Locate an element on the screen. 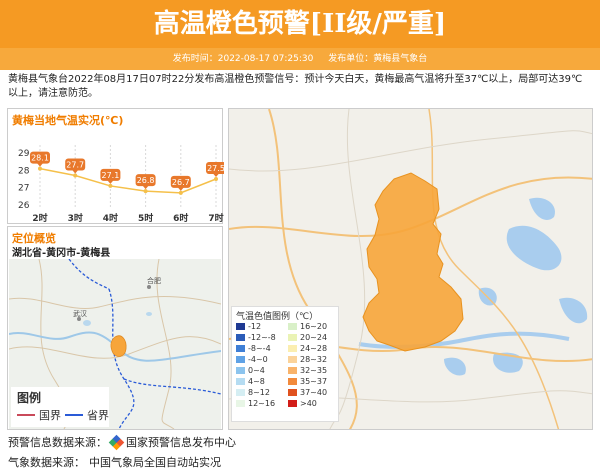 This screenshot has height=471, width=600. legend-provincial-border: 省界 is located at coordinates (87, 415).